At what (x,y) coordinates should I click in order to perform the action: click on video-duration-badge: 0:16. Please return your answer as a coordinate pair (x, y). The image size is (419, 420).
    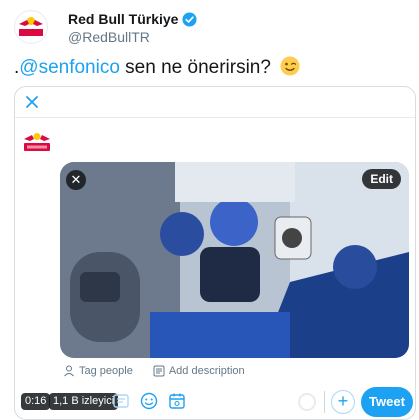
    Looking at the image, I should click on (36, 401).